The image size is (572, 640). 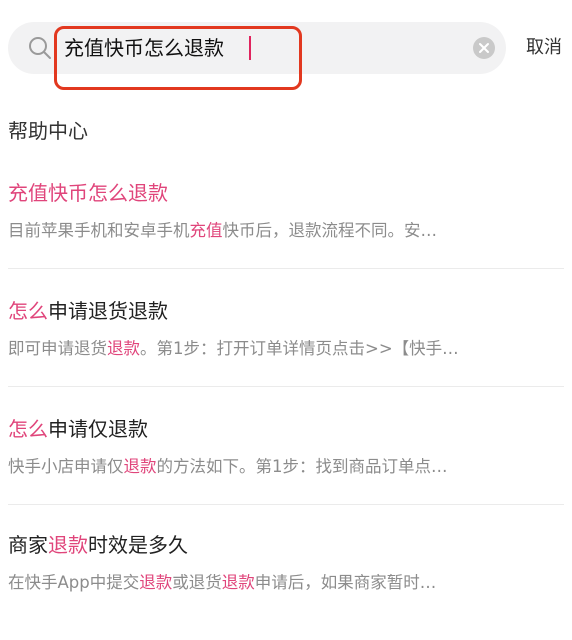 What do you see at coordinates (57, 348) in the screenshot?
I see `snippet-segment: 即可申请退货` at bounding box center [57, 348].